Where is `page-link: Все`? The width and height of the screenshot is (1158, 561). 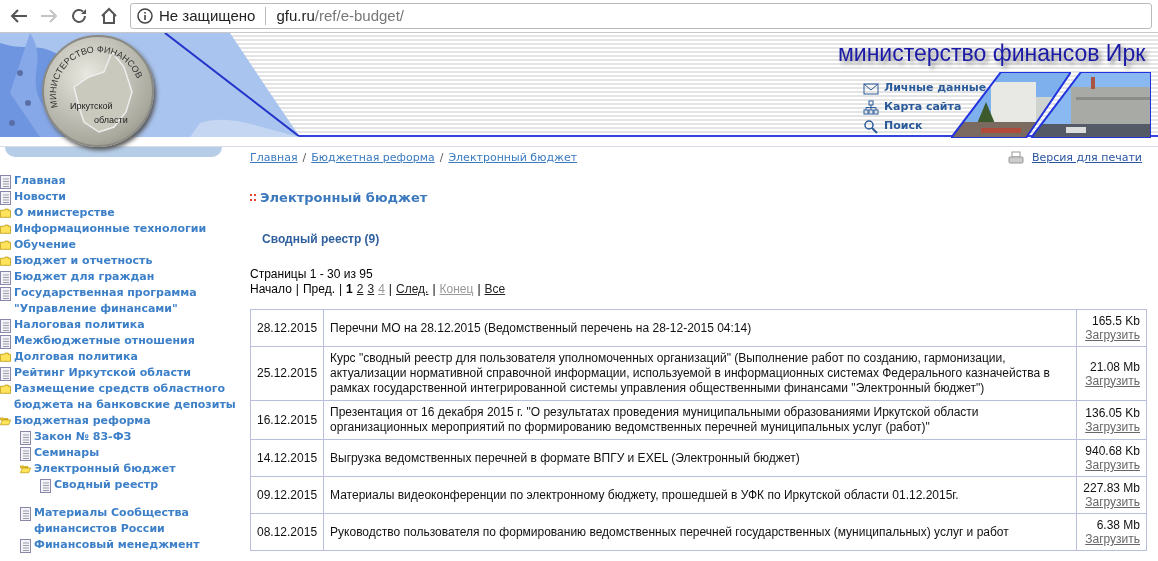
page-link: Все is located at coordinates (495, 289).